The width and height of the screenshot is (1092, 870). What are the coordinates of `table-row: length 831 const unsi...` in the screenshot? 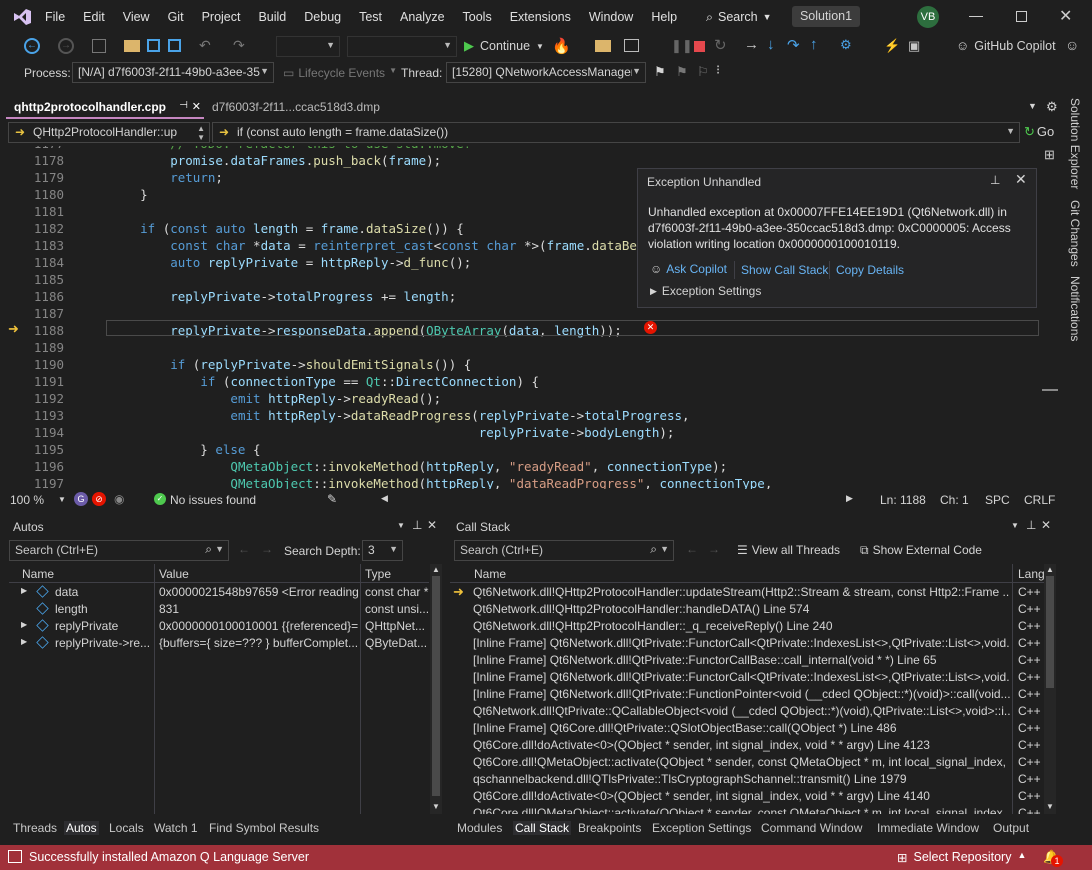 It's located at (219, 609).